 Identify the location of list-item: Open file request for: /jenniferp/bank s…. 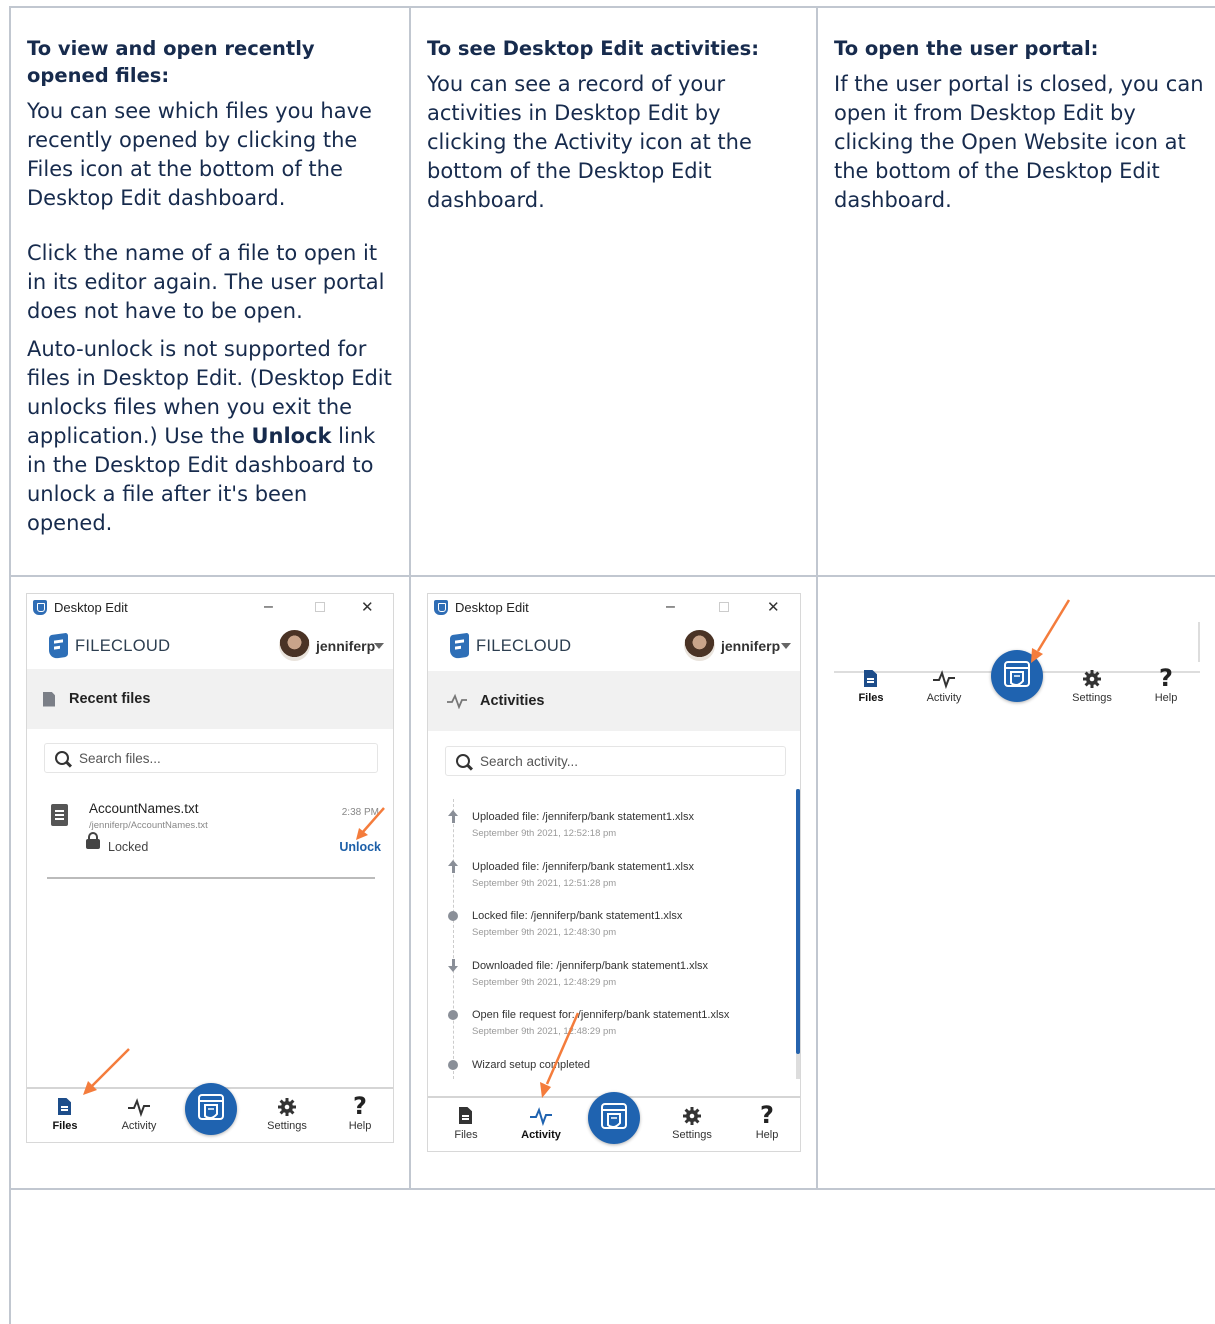
(614, 1032).